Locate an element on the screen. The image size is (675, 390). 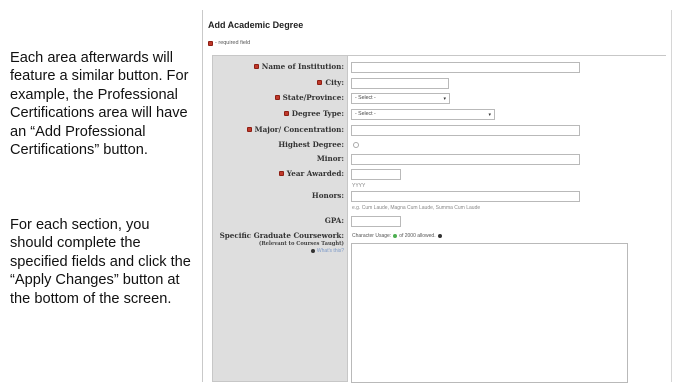
character-usage: Character Usage: of 2000 allowed. is located at coordinates (397, 236).